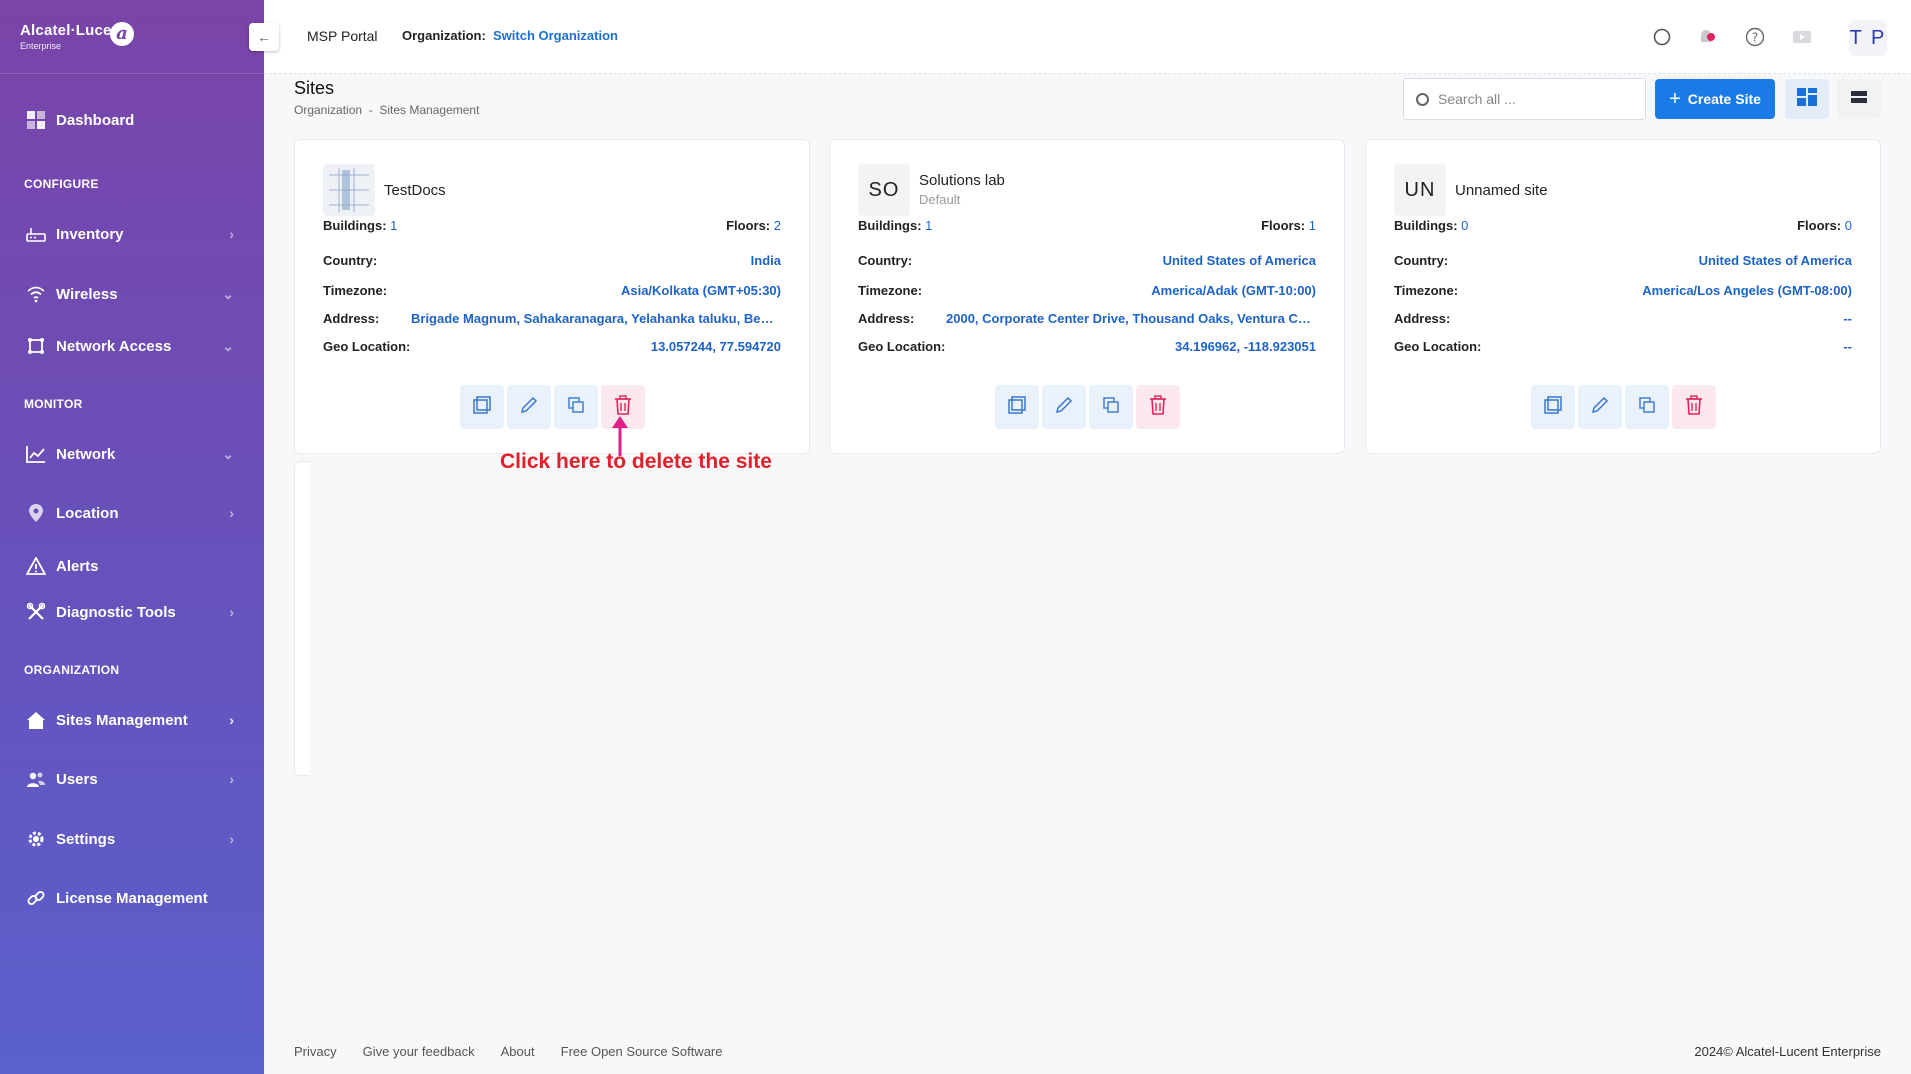 The height and width of the screenshot is (1074, 1911). Describe the element at coordinates (36, 566) in the screenshot. I see `warning-icon` at that location.